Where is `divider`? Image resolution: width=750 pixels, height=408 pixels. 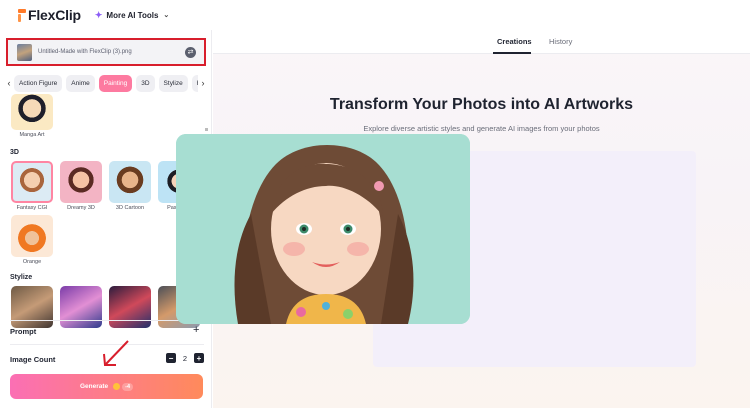 divider is located at coordinates (107, 320).